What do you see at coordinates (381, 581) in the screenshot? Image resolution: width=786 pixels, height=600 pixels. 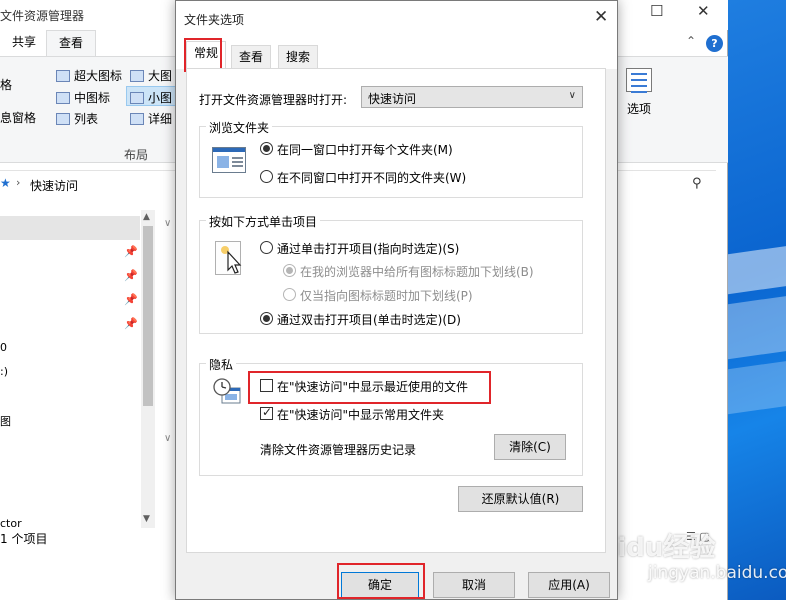 I see `highlight-box-ok-button` at bounding box center [381, 581].